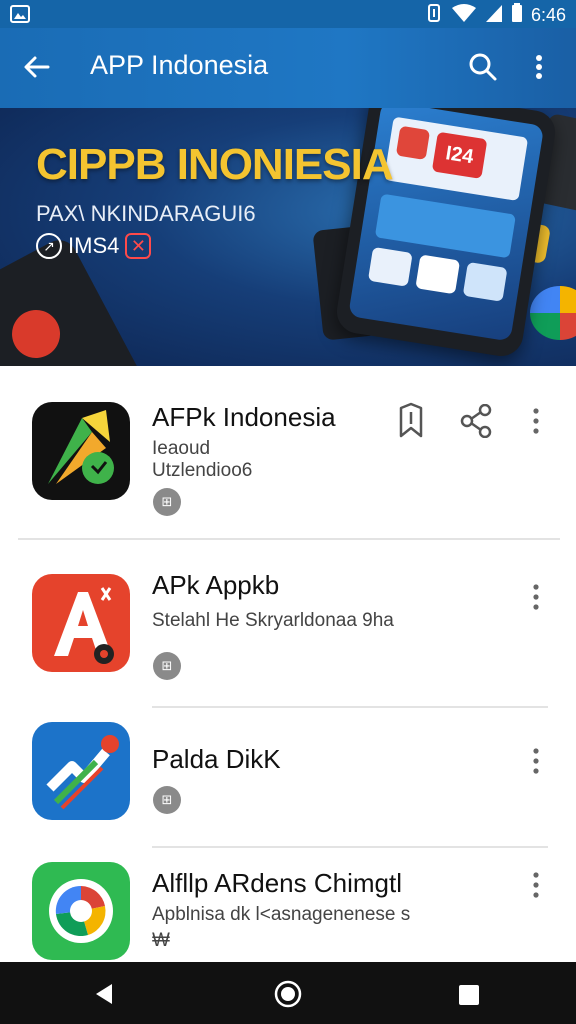  What do you see at coordinates (20, 16) in the screenshot?
I see `gallery-notification-icon` at bounding box center [20, 16].